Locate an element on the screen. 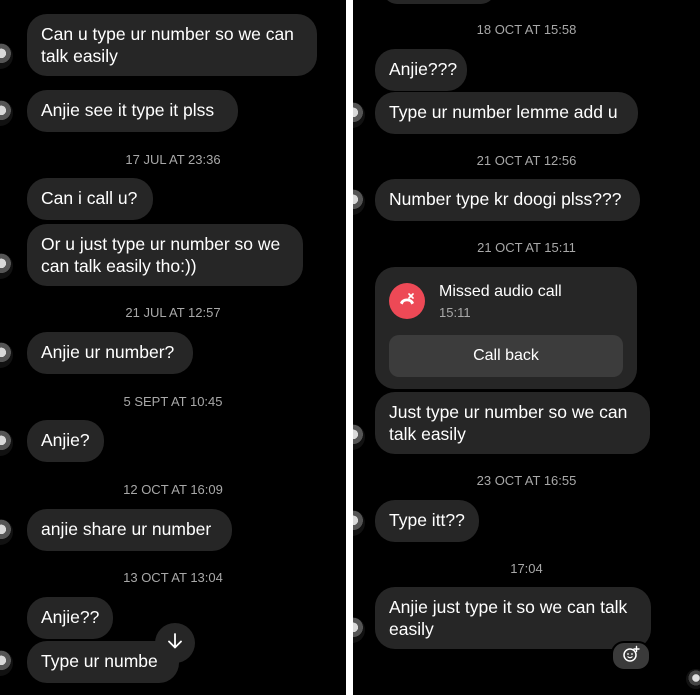  phone-missed-icon is located at coordinates (407, 301).